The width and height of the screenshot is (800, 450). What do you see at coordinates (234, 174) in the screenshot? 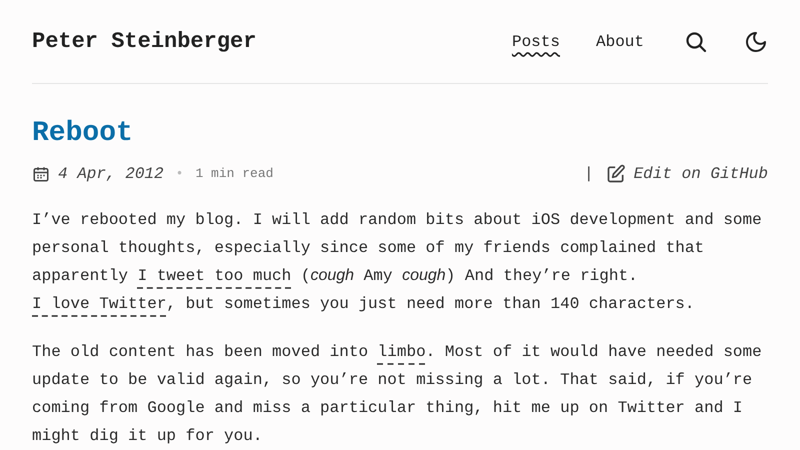
I see `reading-time: 1 min read` at bounding box center [234, 174].